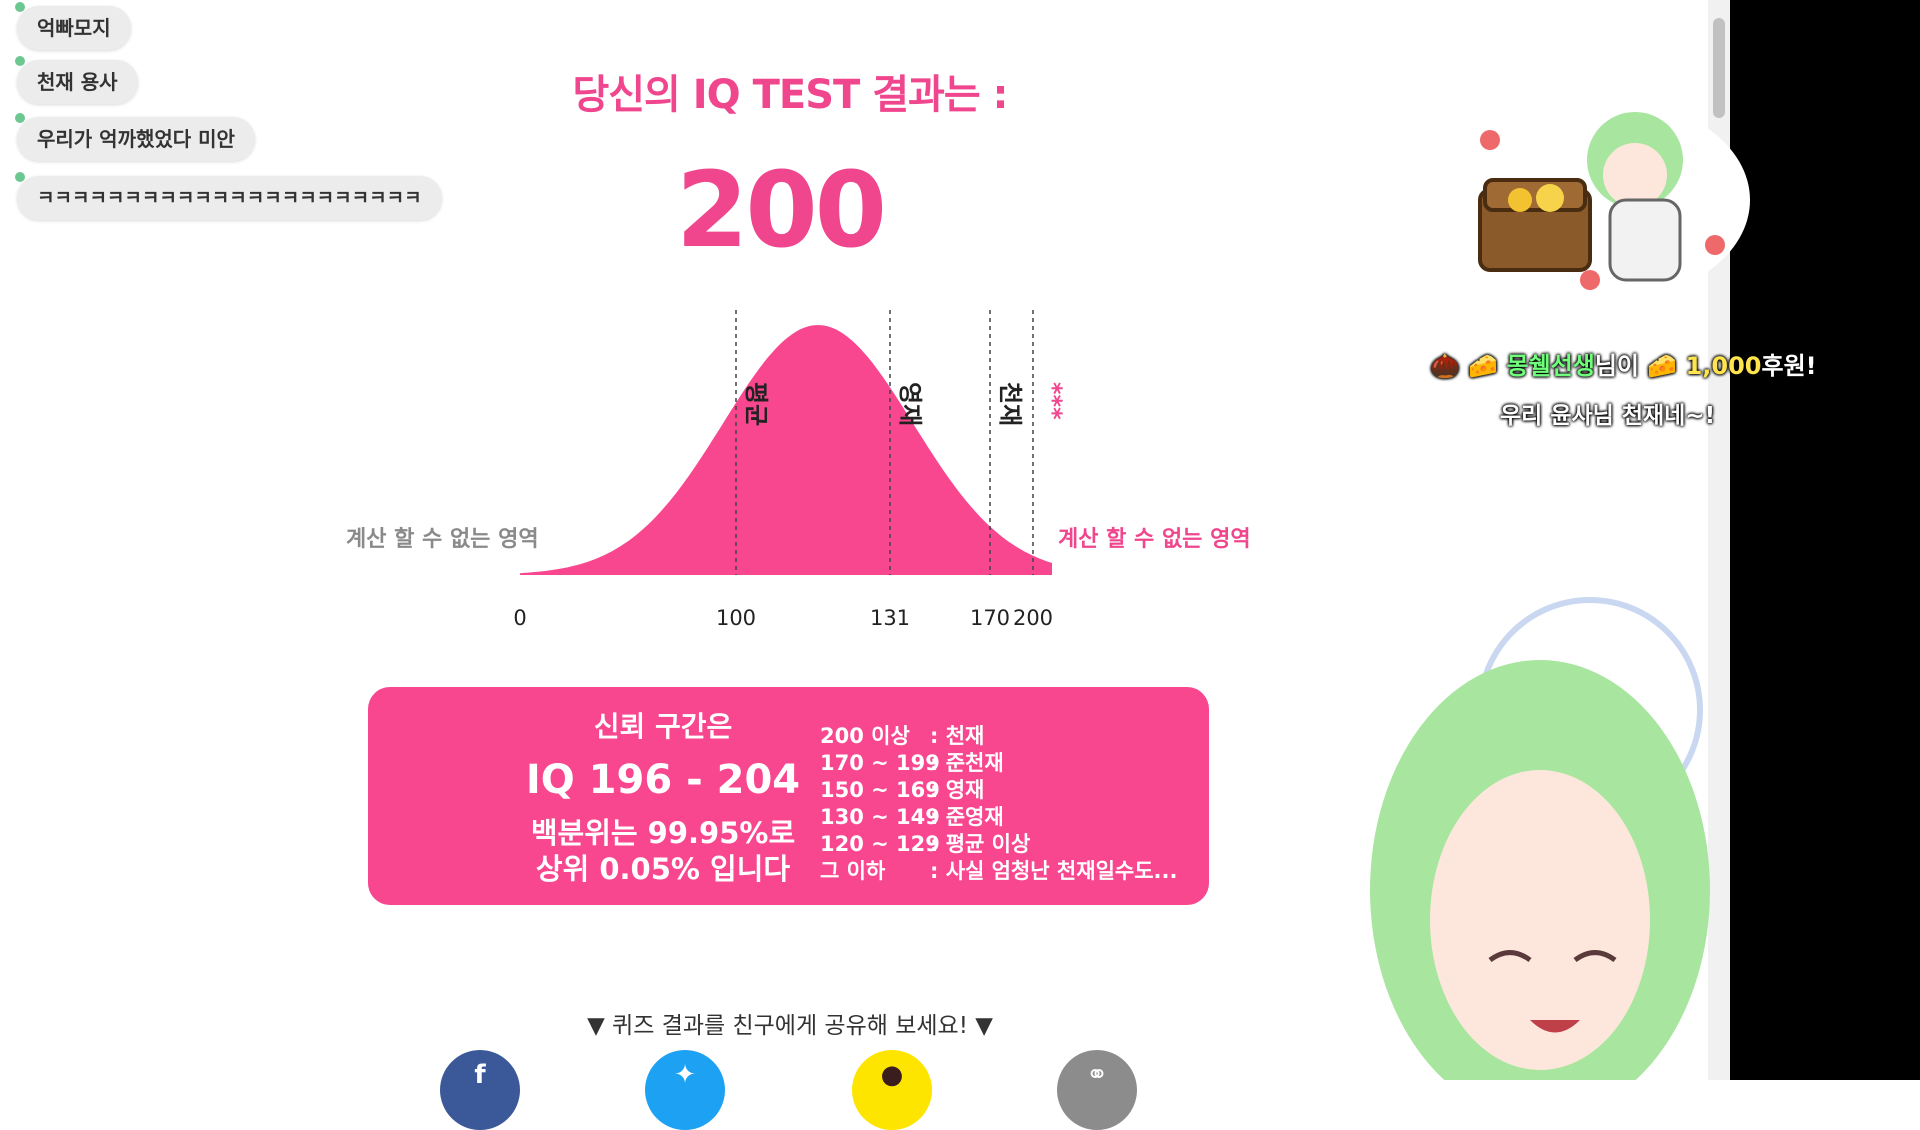  What do you see at coordinates (736, 618) in the screenshot?
I see `x-tick-label: 100` at bounding box center [736, 618].